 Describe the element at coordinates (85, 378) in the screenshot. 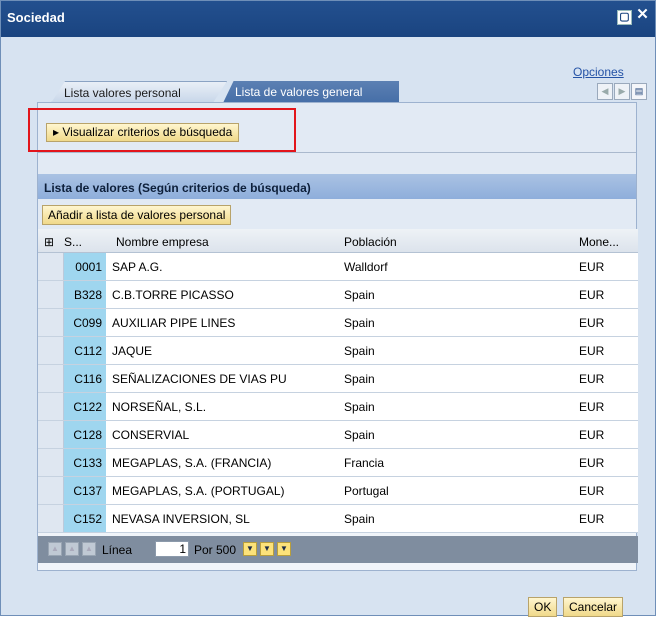

I see `cell-code: C116` at that location.